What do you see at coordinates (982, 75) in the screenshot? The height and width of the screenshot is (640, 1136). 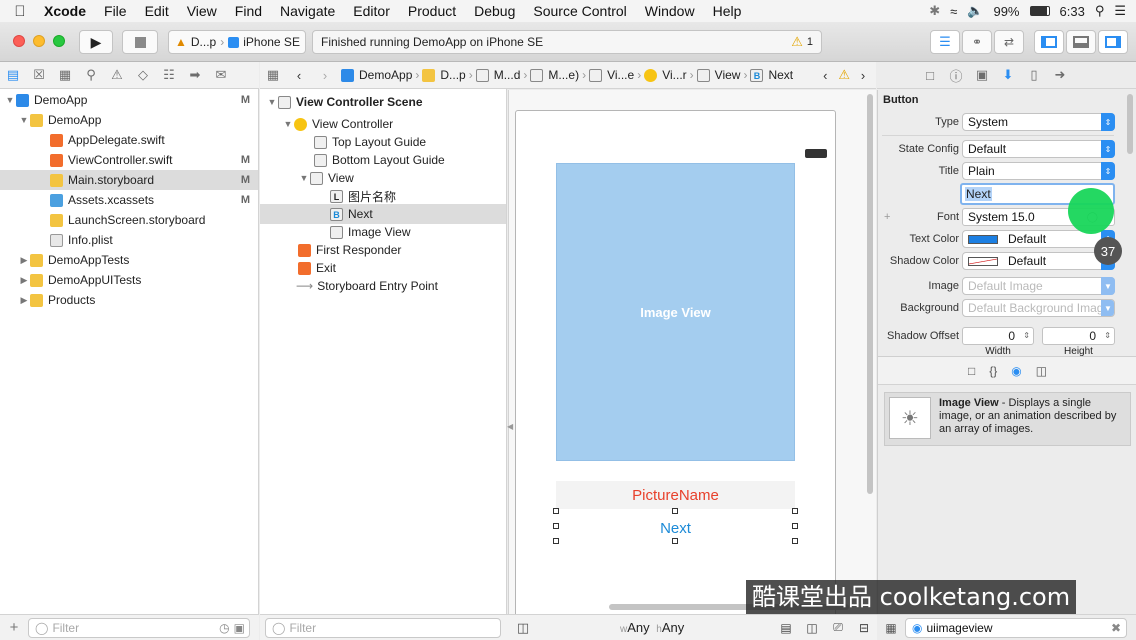 I see `identity-inspector-icon: ▣` at bounding box center [982, 75].